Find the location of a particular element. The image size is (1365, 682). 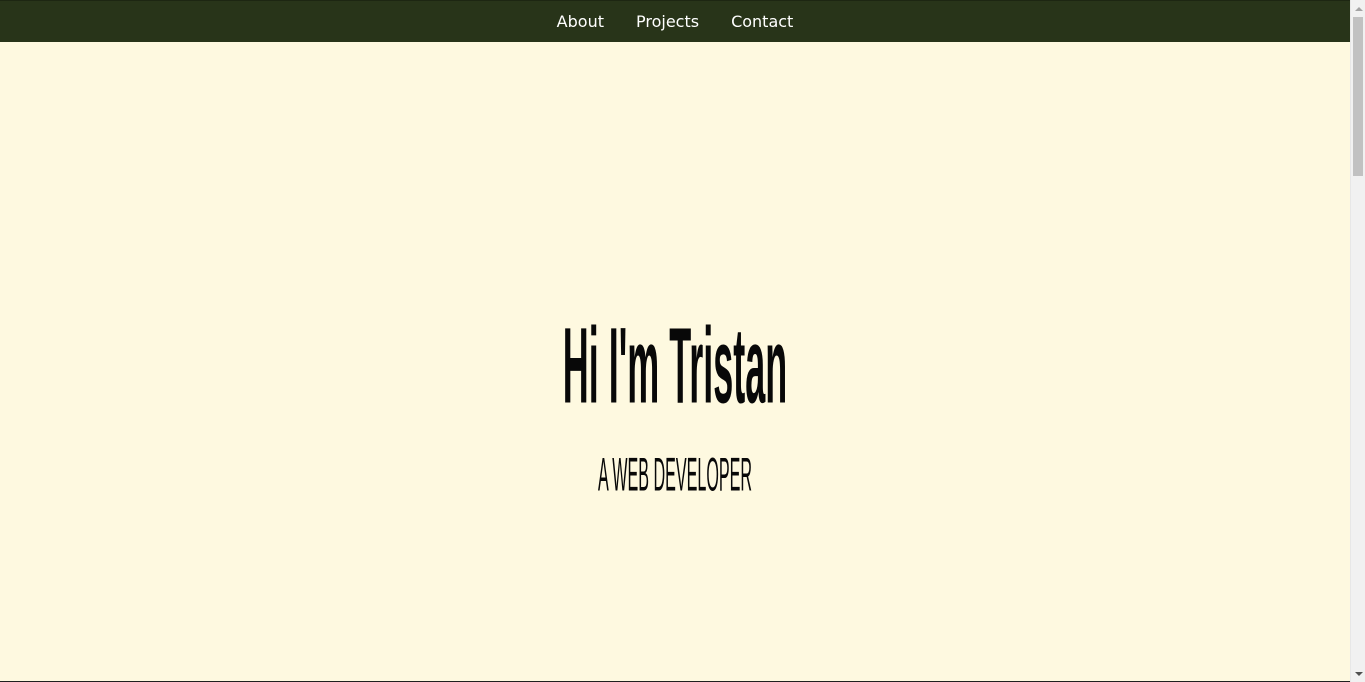

chevron-up-icon is located at coordinates (1358, 8).